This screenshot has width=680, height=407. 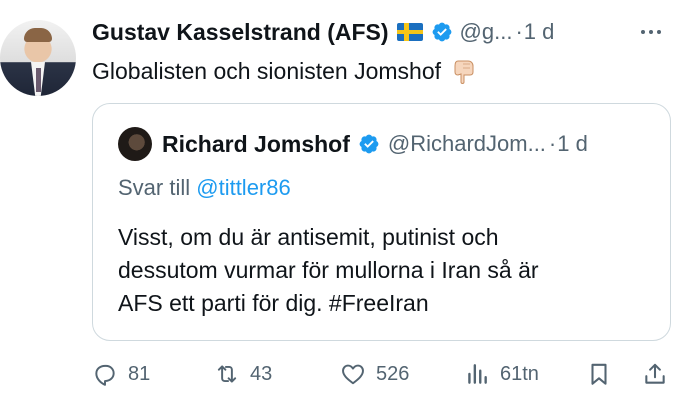 I want to click on heart-icon, so click(x=353, y=374).